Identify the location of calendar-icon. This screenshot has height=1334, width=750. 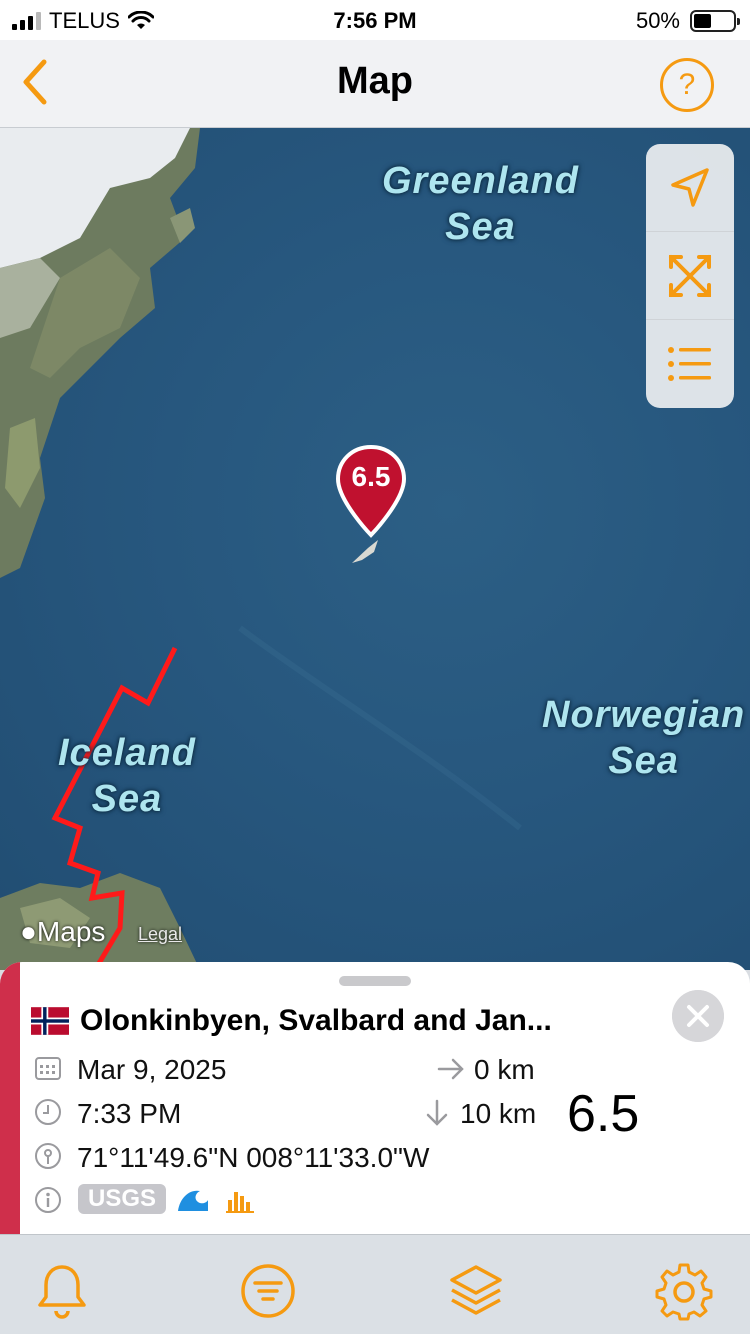
(48, 1068).